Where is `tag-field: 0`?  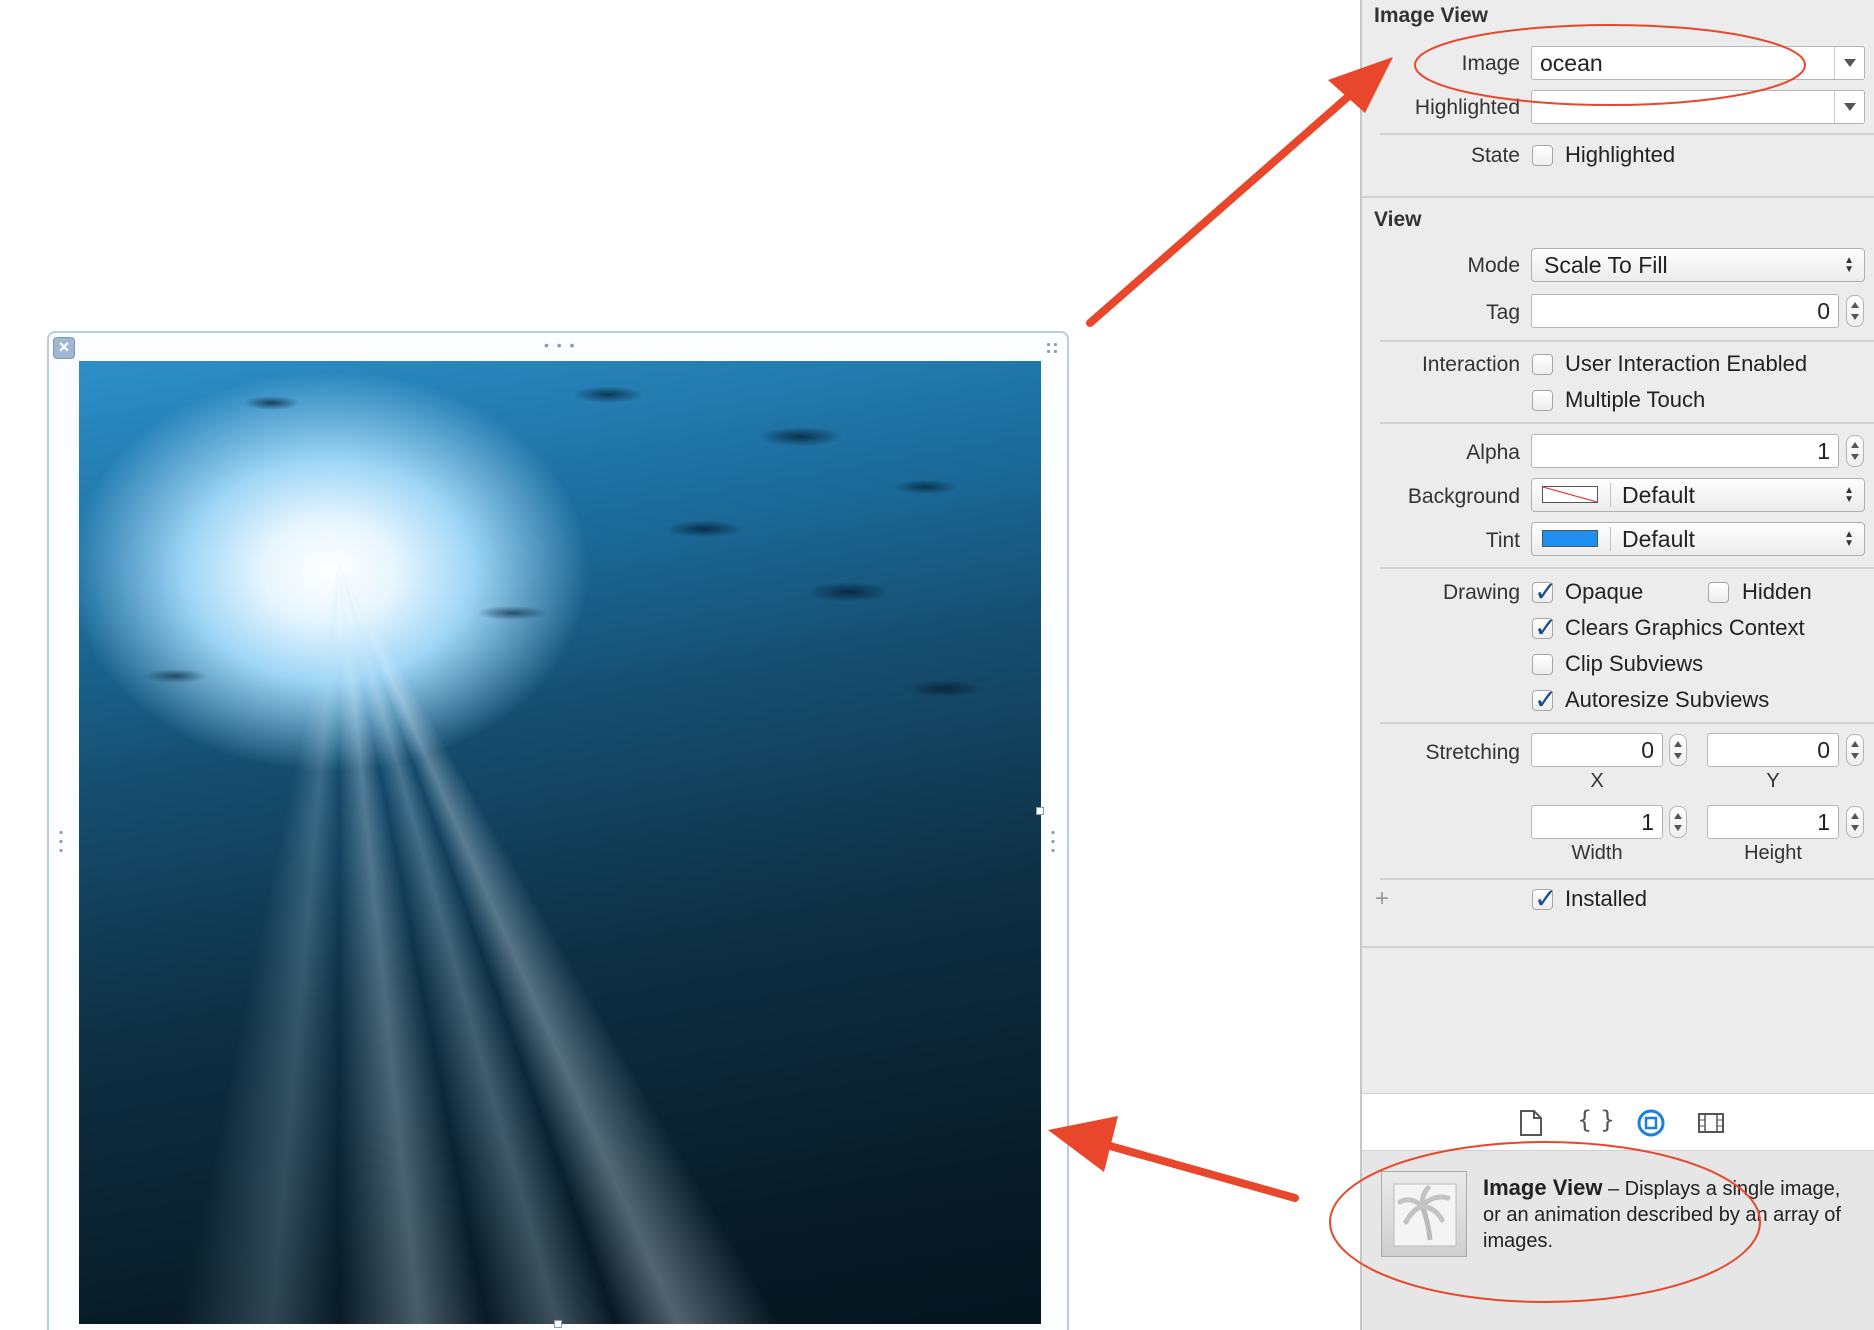 tag-field: 0 is located at coordinates (1685, 311).